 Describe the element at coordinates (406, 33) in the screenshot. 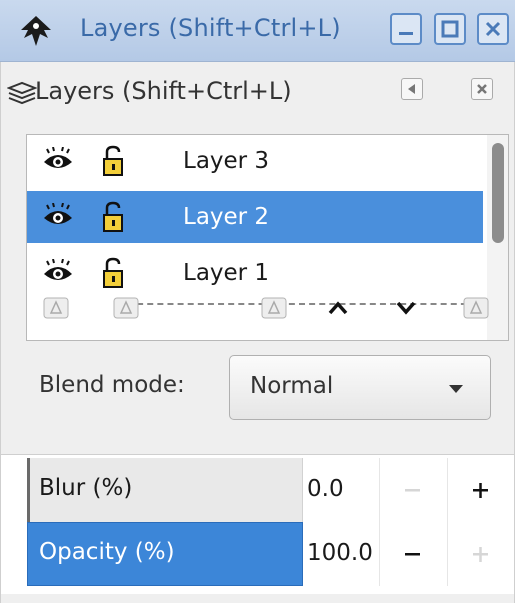

I see `minimize-icon` at that location.